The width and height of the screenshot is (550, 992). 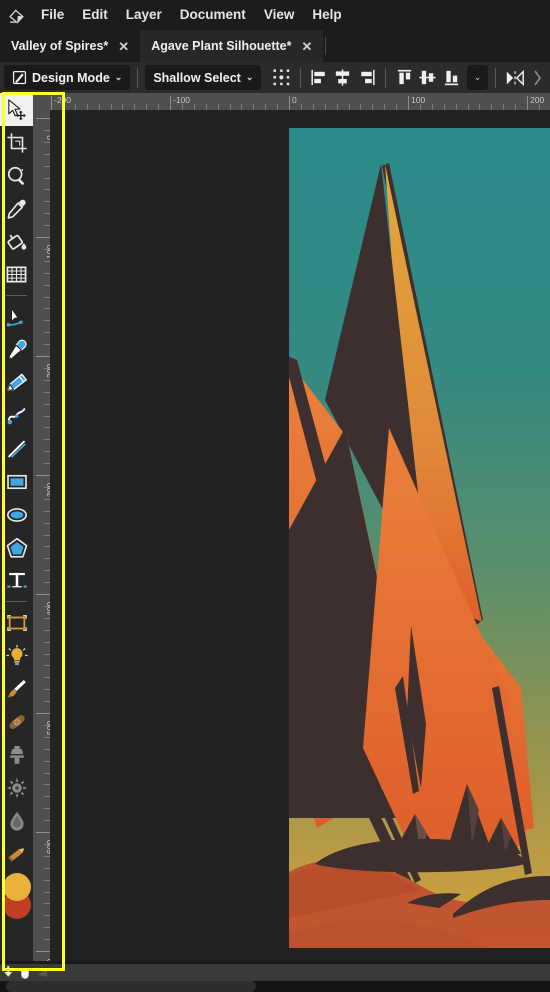 What do you see at coordinates (365, 77) in the screenshot?
I see `align-right-icon` at bounding box center [365, 77].